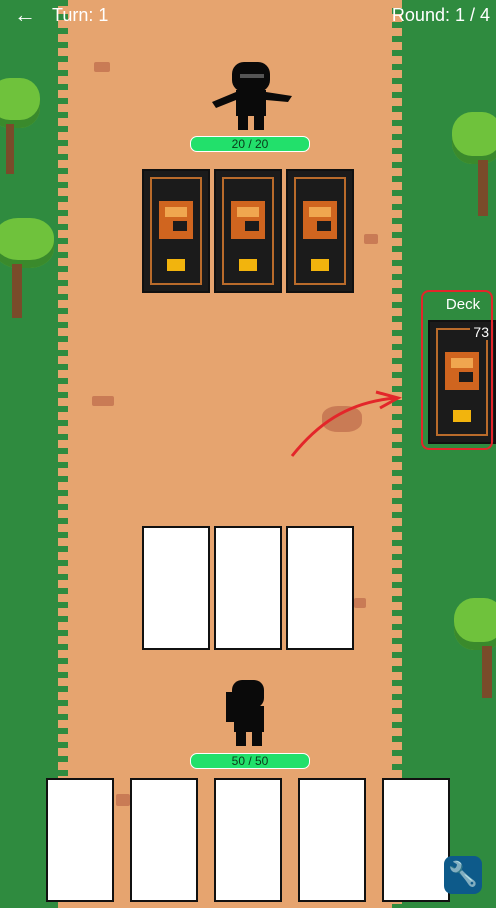 The width and height of the screenshot is (496, 908). I want to click on enemy-silhouette, so click(252, 96).